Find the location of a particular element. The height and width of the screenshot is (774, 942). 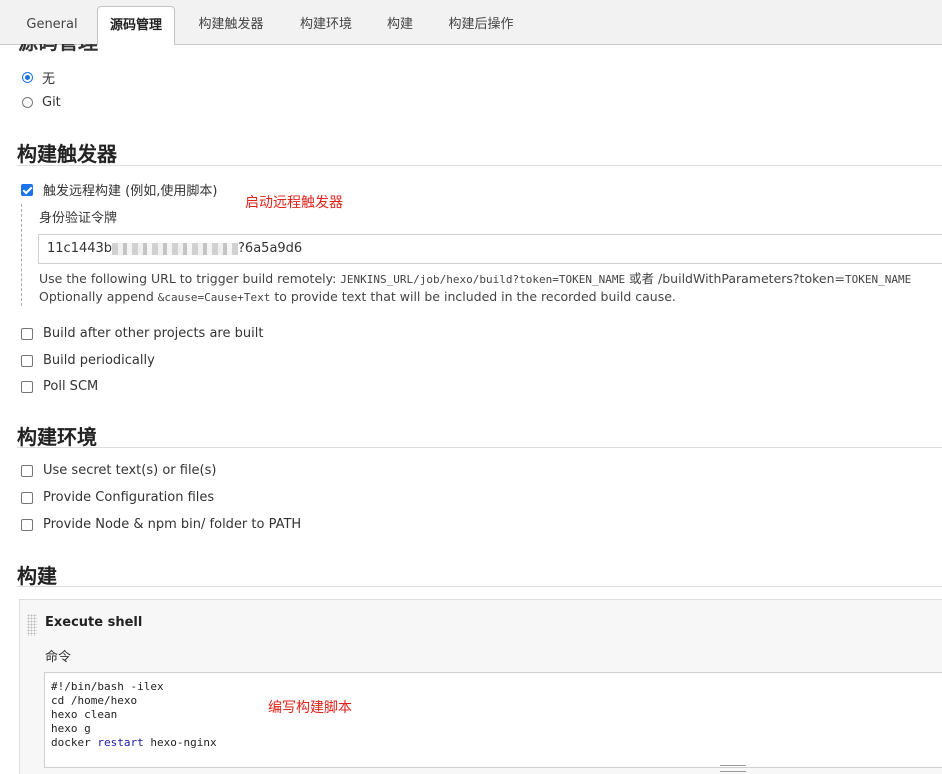

tab-build-triggers: 构建触发器 is located at coordinates (231, 25).